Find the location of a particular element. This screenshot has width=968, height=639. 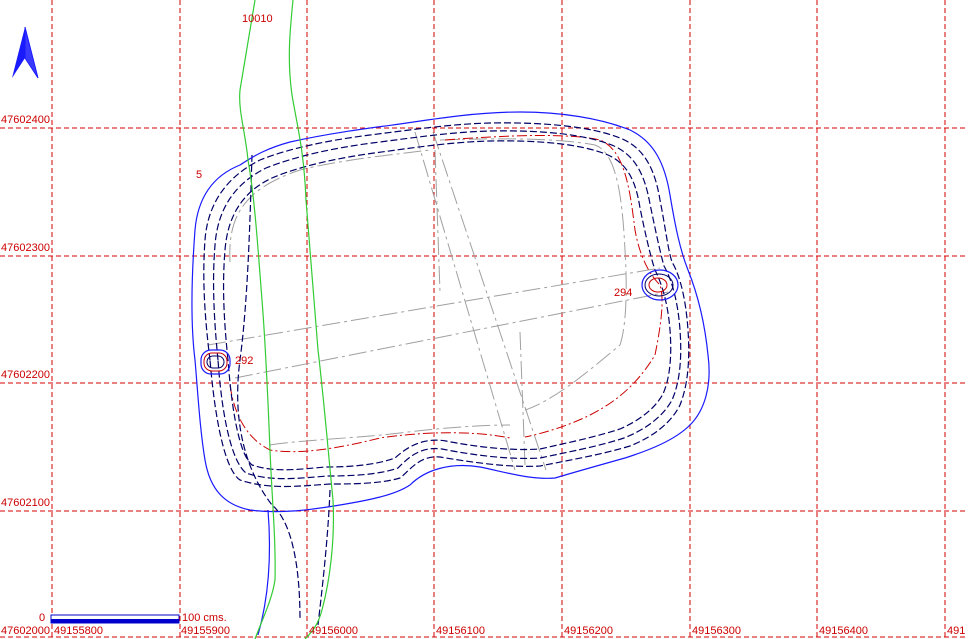

contour-navy-west-spur is located at coordinates (269, 387).